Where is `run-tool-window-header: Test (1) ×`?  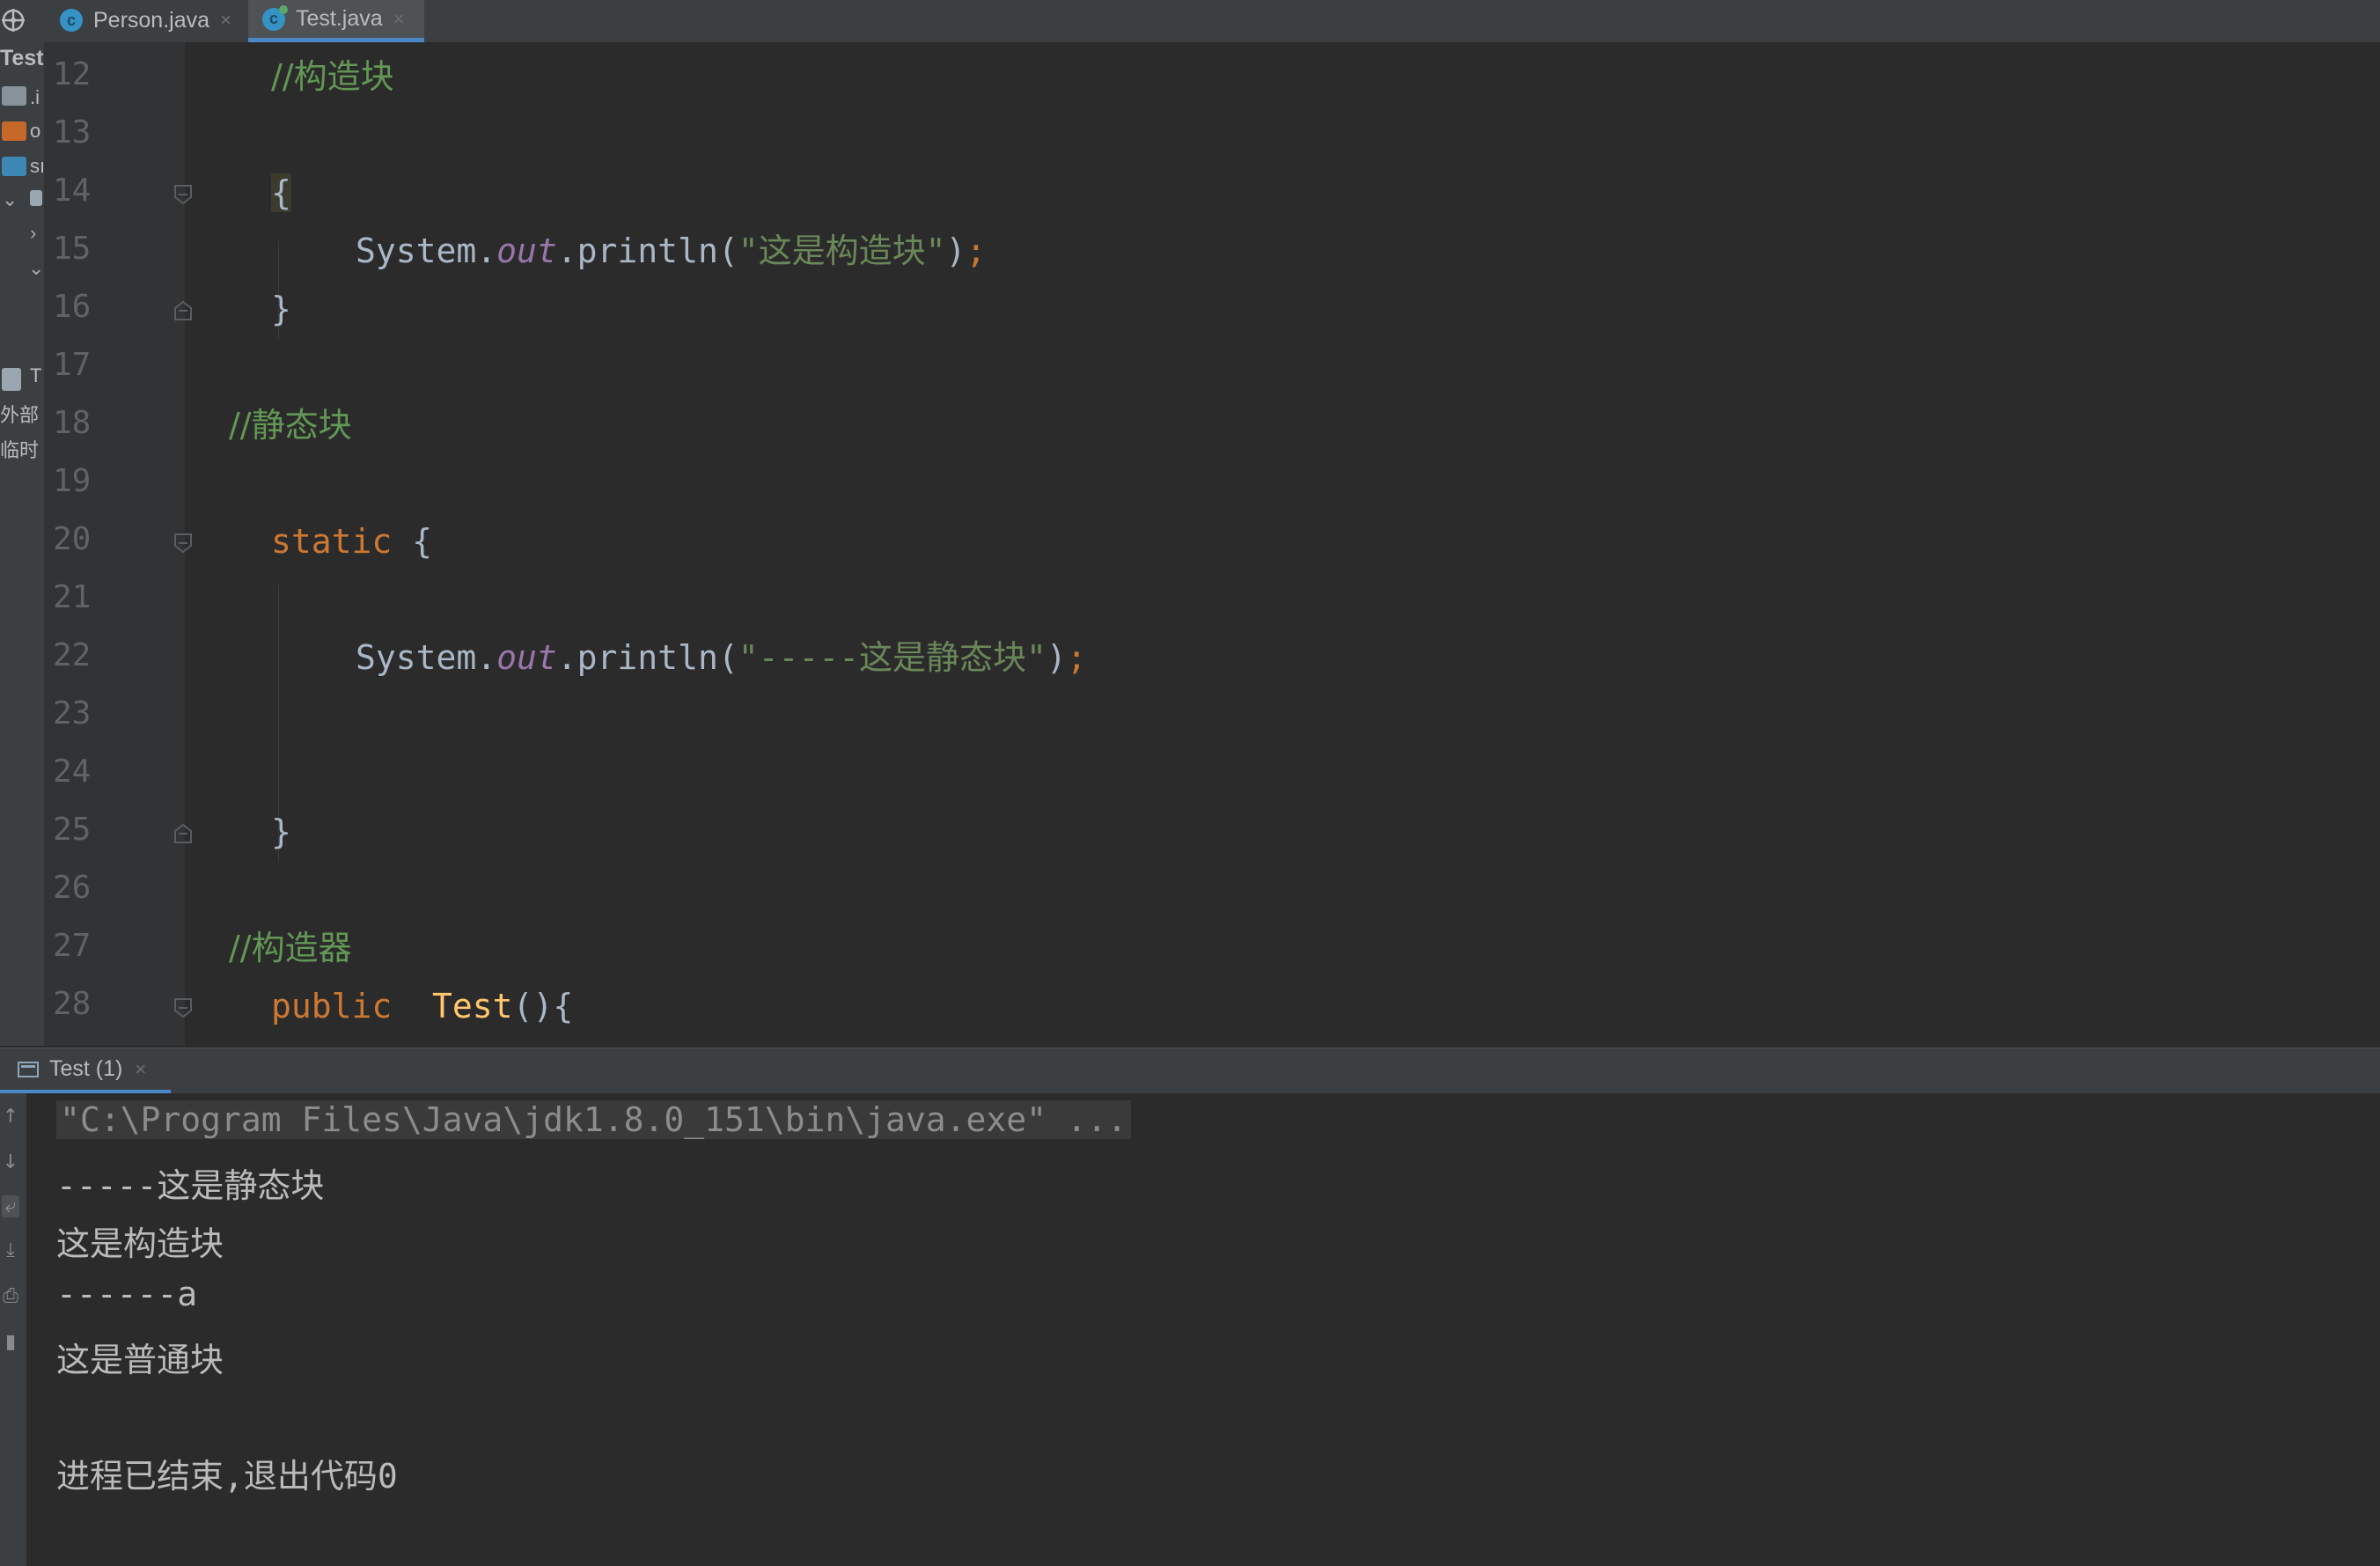
run-tool-window-header: Test (1) × is located at coordinates (1190, 1071).